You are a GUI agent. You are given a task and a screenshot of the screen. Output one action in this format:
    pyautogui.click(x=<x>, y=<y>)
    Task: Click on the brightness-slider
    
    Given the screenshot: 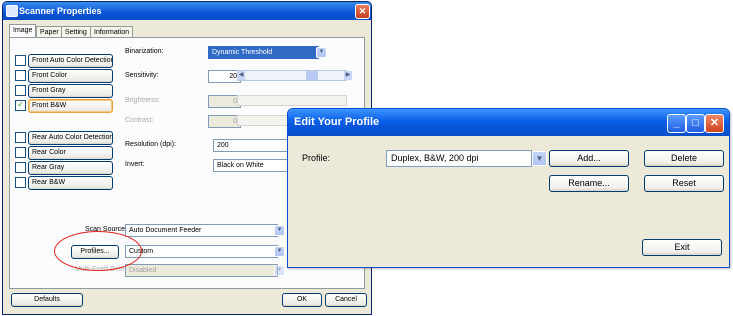 What is the action you would take?
    pyautogui.click(x=292, y=100)
    